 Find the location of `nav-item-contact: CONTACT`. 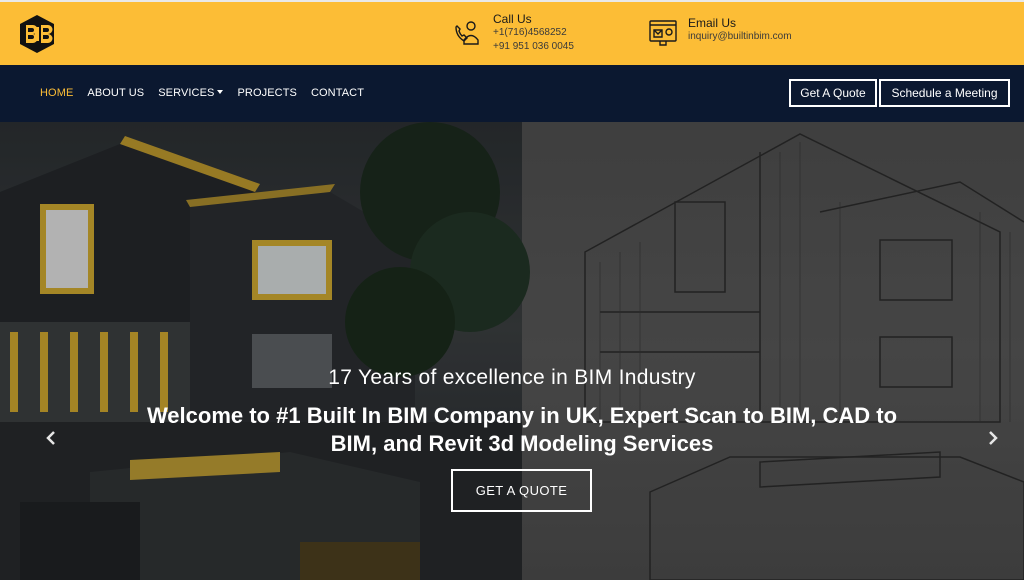

nav-item-contact: CONTACT is located at coordinates (337, 93).